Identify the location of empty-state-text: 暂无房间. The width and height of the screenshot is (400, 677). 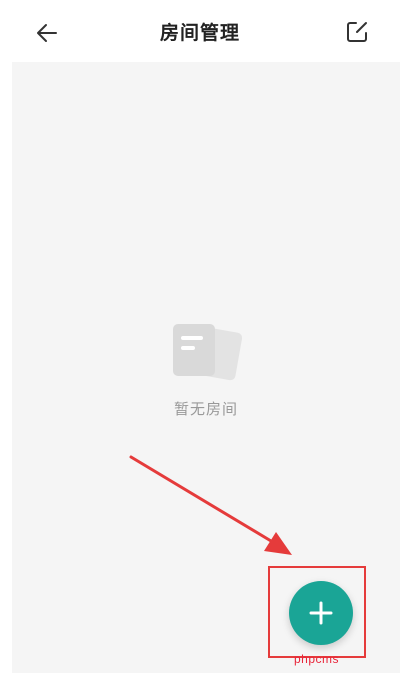
(205, 409).